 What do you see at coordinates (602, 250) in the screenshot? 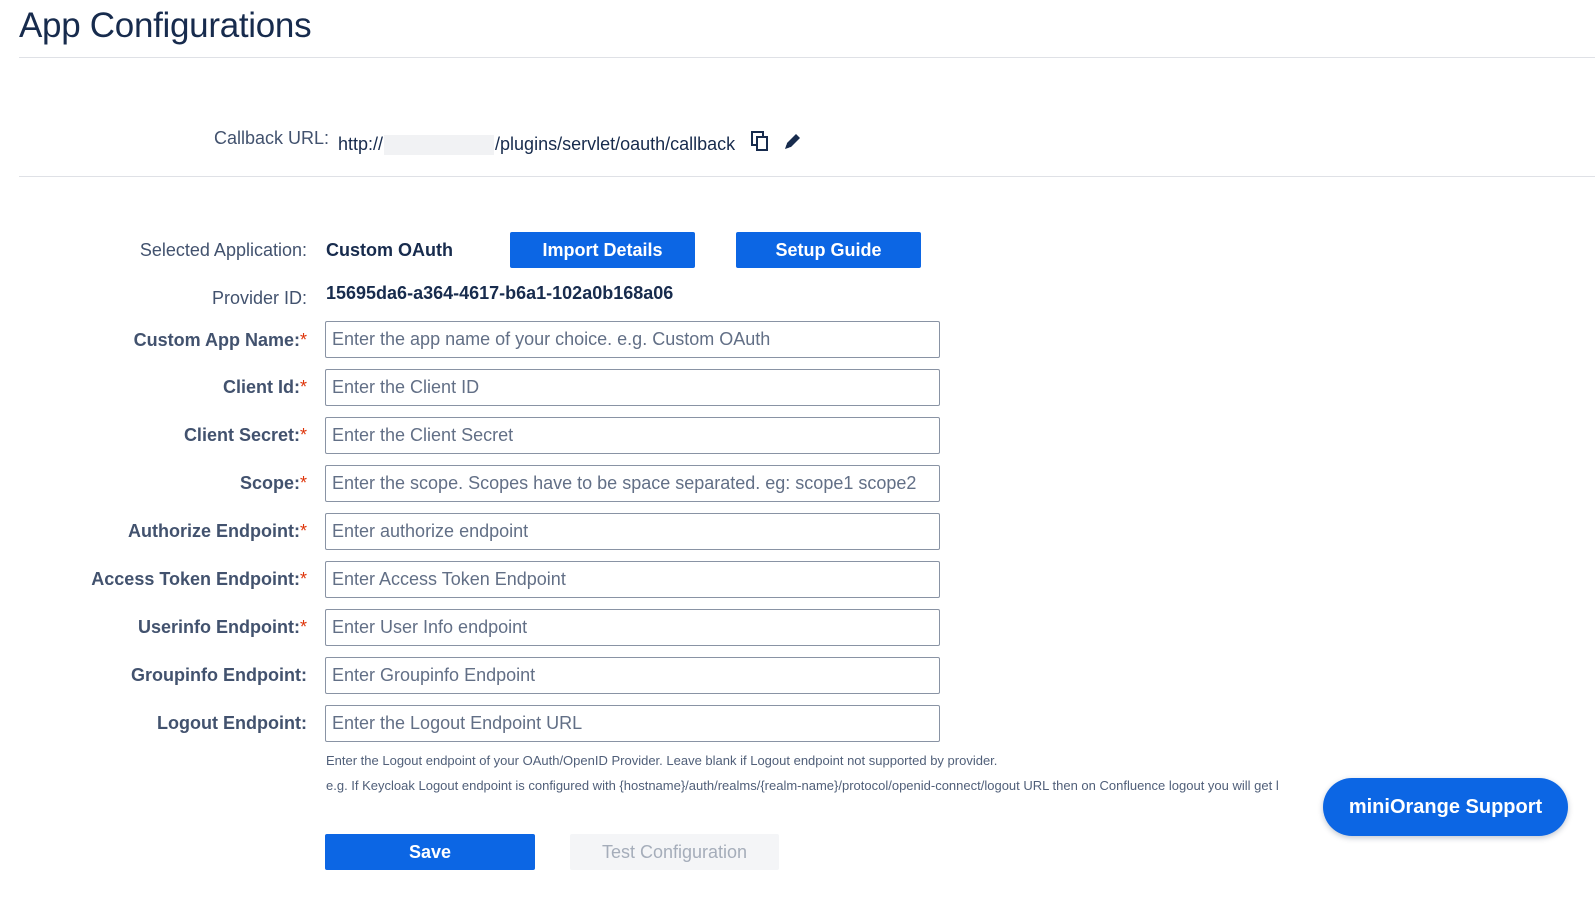
I see `import-details-button: Import Details` at bounding box center [602, 250].